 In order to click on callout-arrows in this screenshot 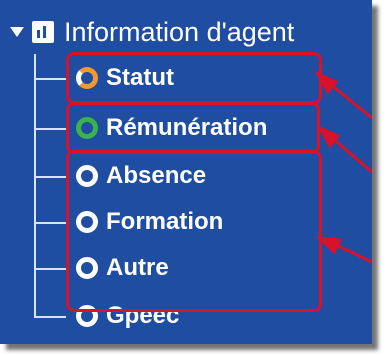, I will do `click(343, 167)`.